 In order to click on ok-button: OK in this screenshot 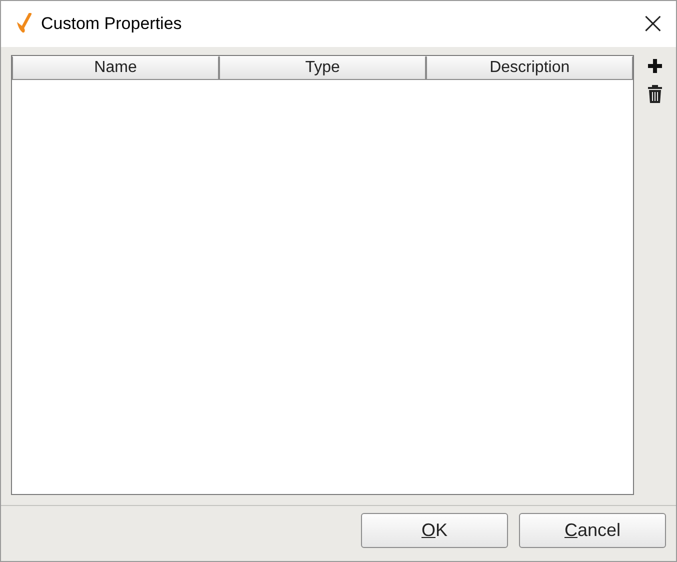, I will do `click(434, 530)`.